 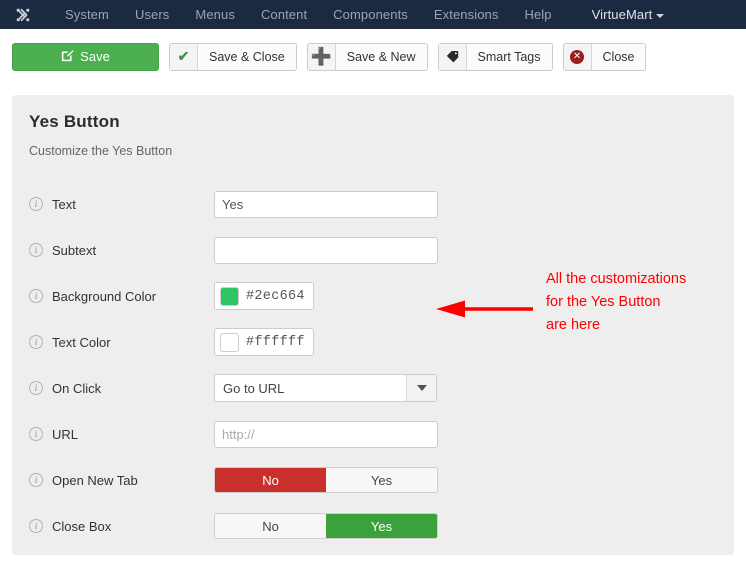 I want to click on edit-pencil-square-icon, so click(x=67, y=57).